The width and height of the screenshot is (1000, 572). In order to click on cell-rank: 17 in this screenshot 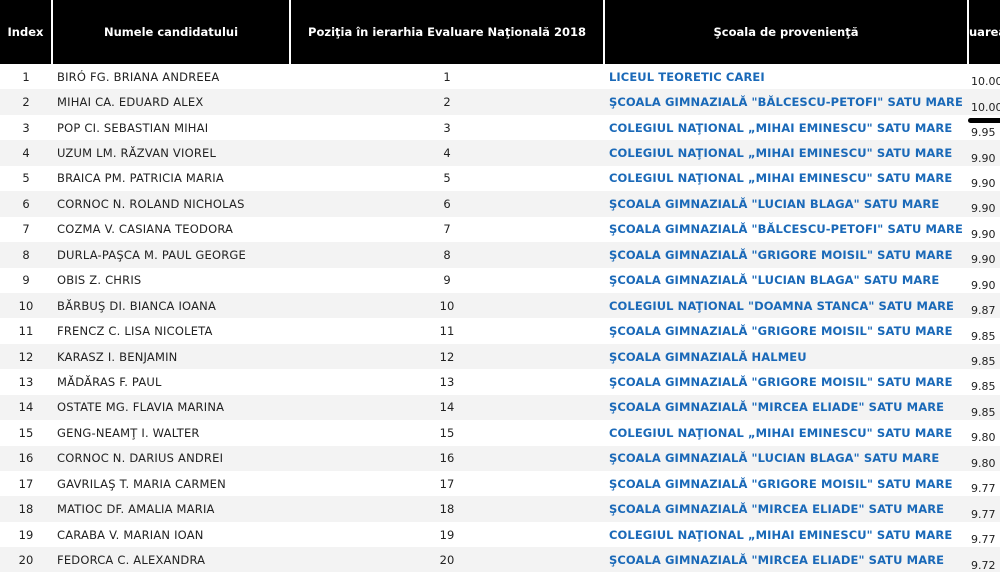, I will do `click(447, 483)`.